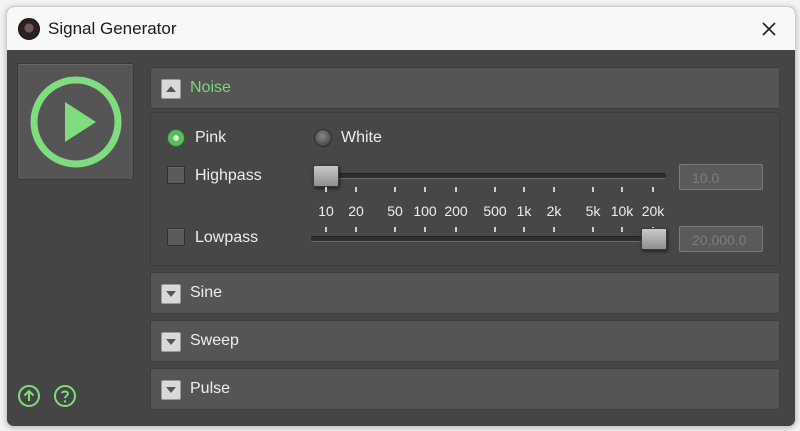 This screenshot has height=431, width=800. What do you see at coordinates (112, 28) in the screenshot?
I see `window-title: Signal Generator` at bounding box center [112, 28].